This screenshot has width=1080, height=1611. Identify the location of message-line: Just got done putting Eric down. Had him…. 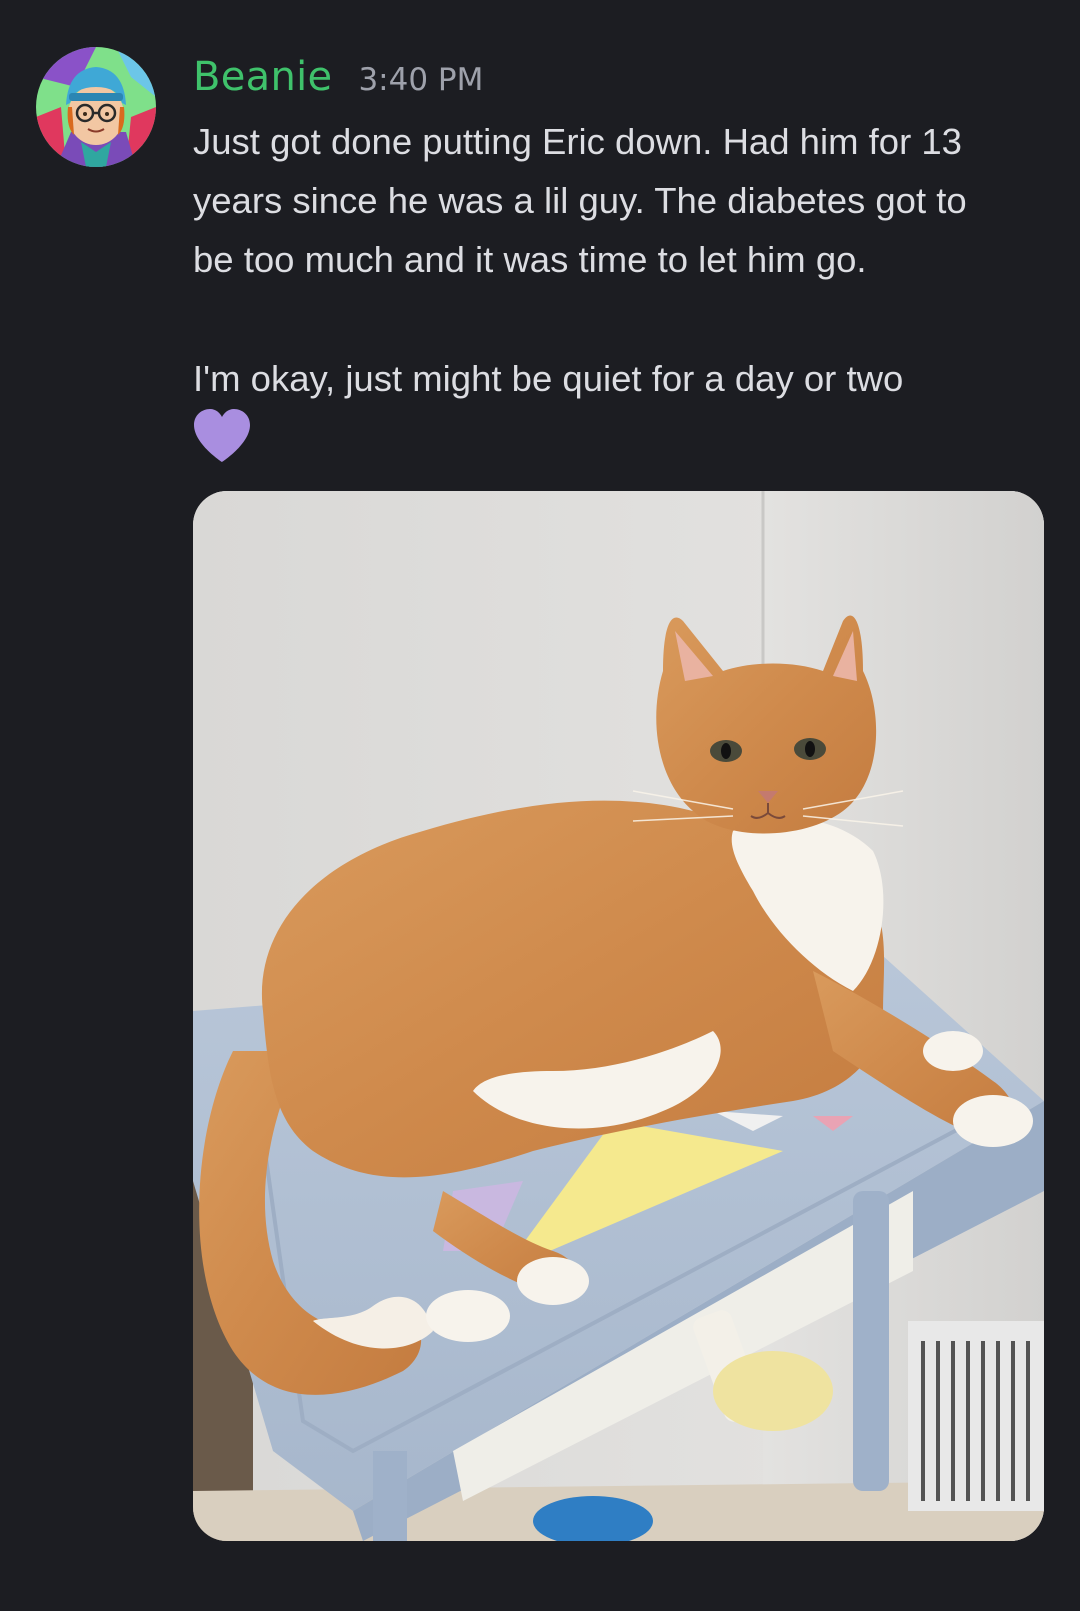
(577, 141).